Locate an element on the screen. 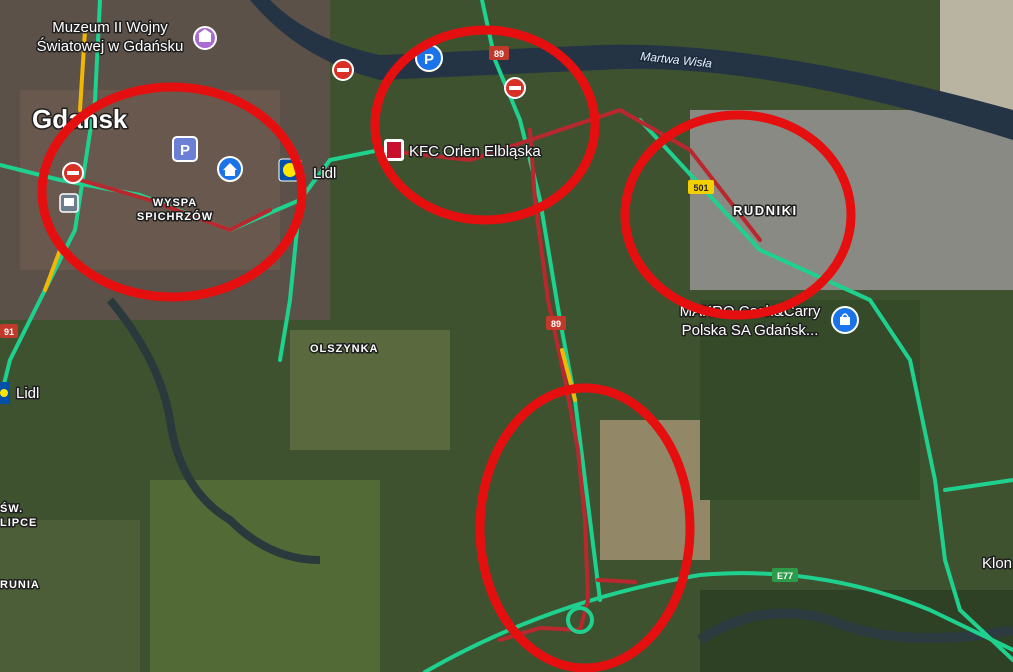  svg-text: E77 is located at coordinates (785, 576).